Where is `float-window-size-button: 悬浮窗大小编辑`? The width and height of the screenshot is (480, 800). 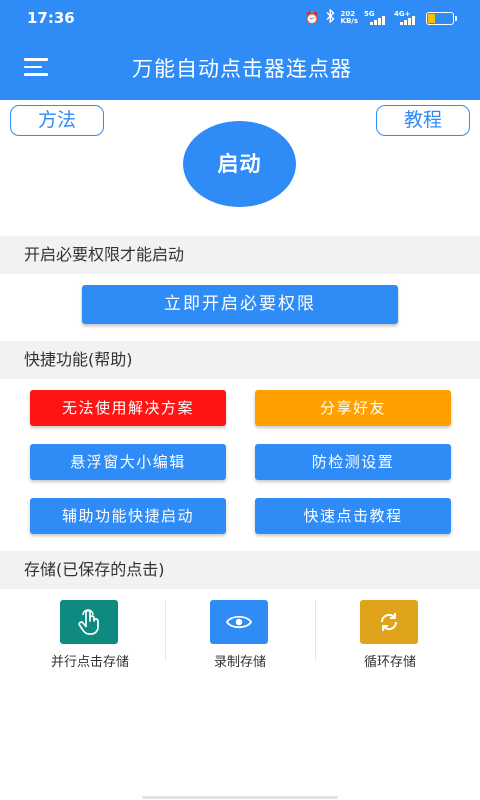
float-window-size-button: 悬浮窗大小编辑 is located at coordinates (128, 462).